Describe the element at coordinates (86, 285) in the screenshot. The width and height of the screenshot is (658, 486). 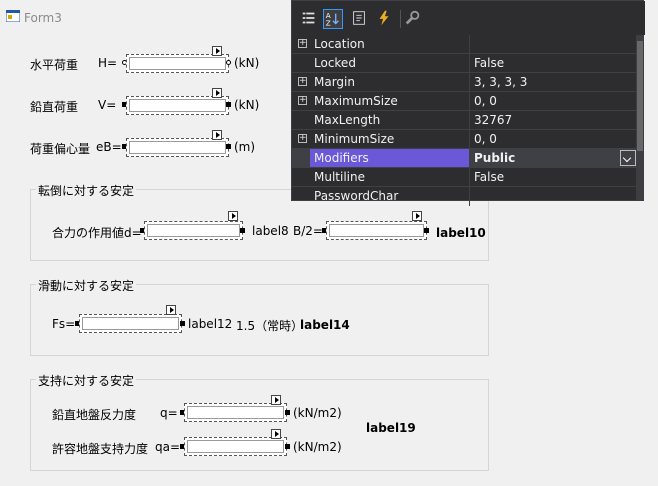
I see `sliding-group-title: 滑動に対する安定` at that location.